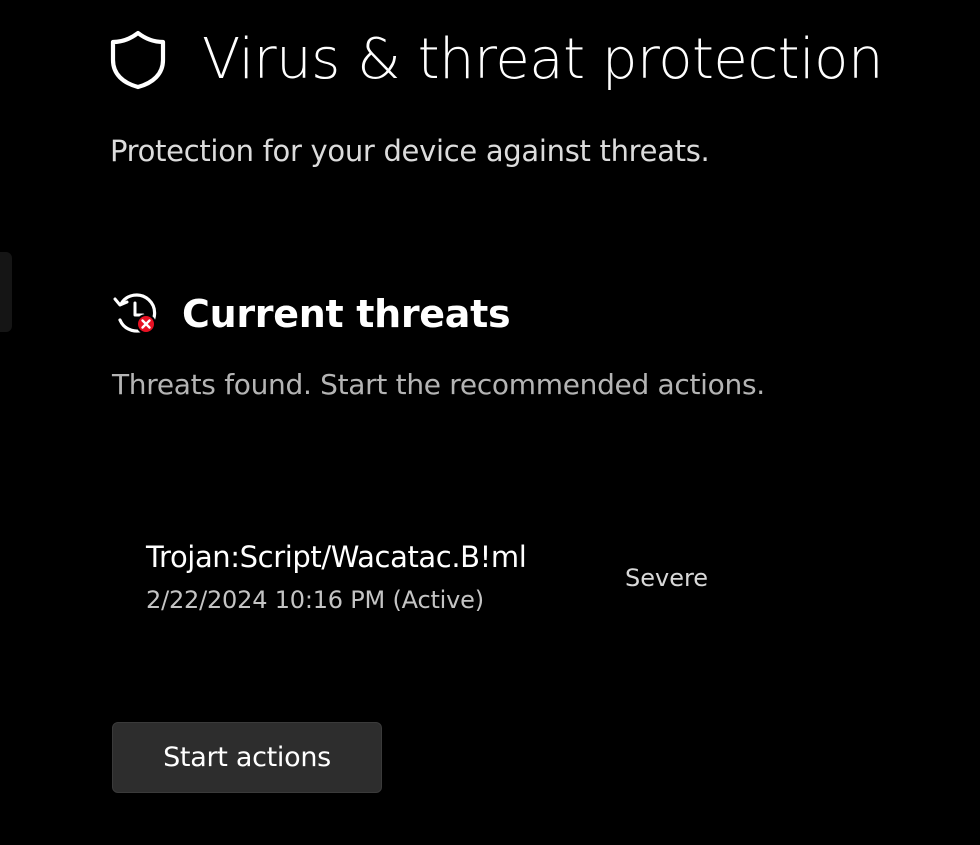  I want to click on page-title: Virus & threat protection, so click(542, 59).